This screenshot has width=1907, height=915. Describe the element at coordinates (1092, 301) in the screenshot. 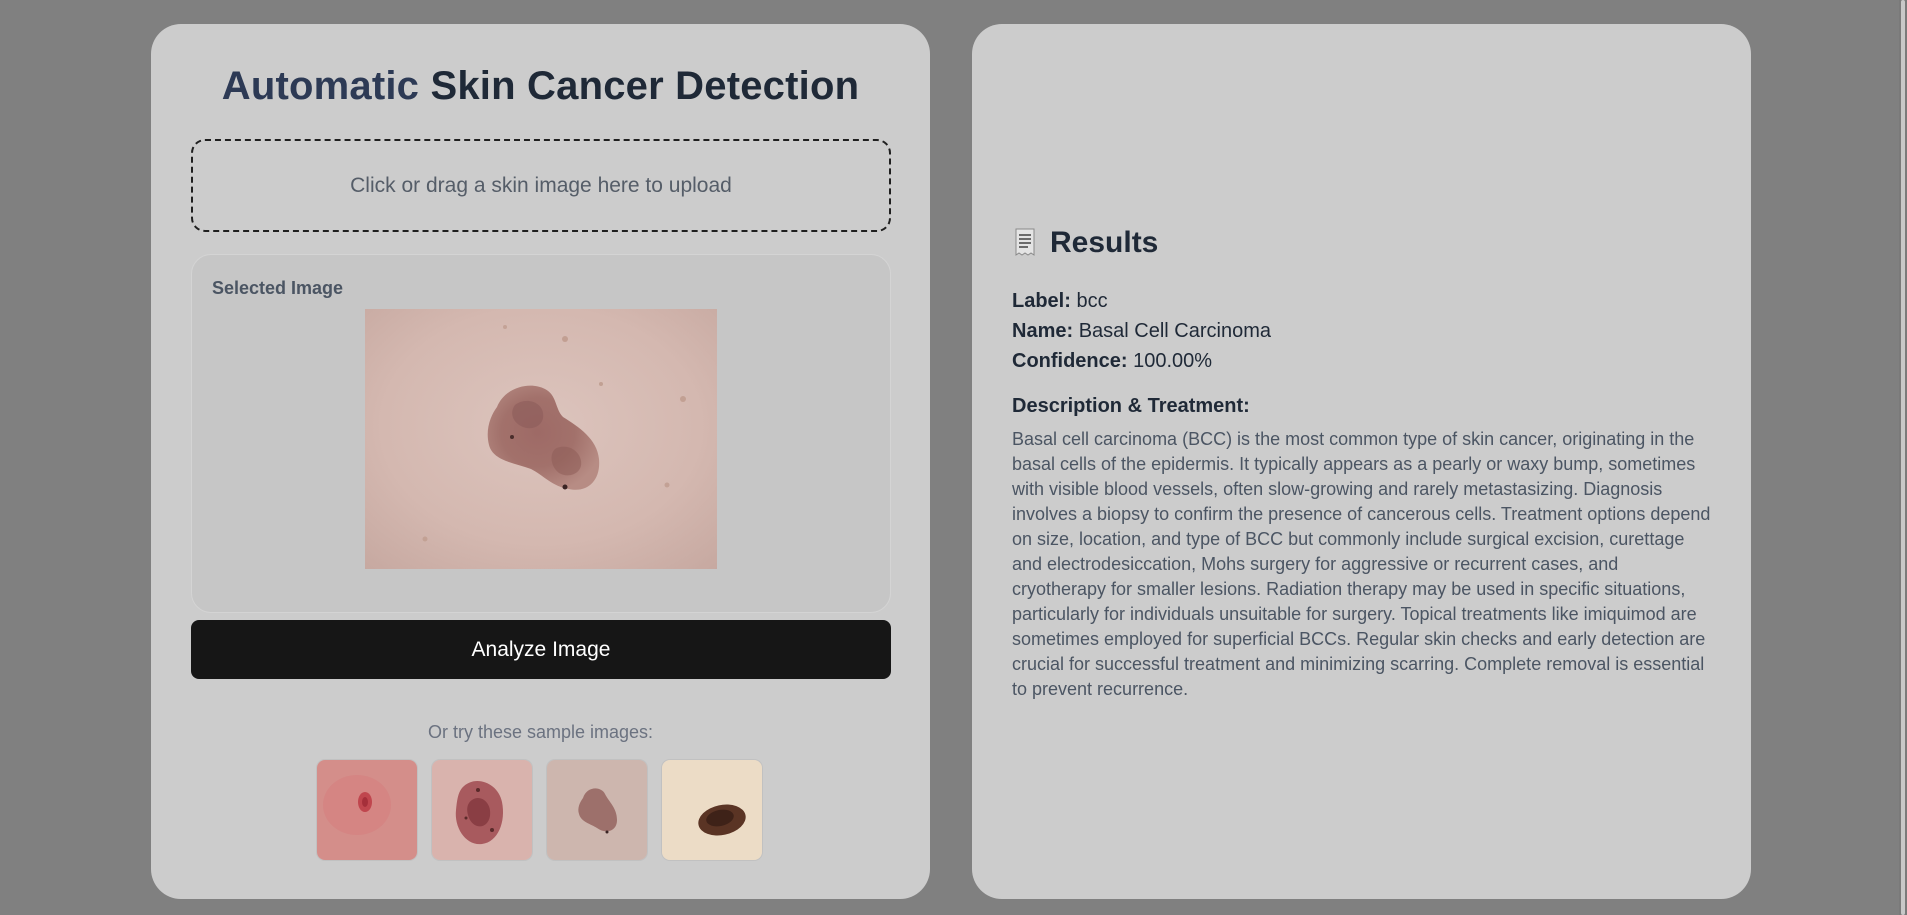

I see `label-value: bcc` at that location.